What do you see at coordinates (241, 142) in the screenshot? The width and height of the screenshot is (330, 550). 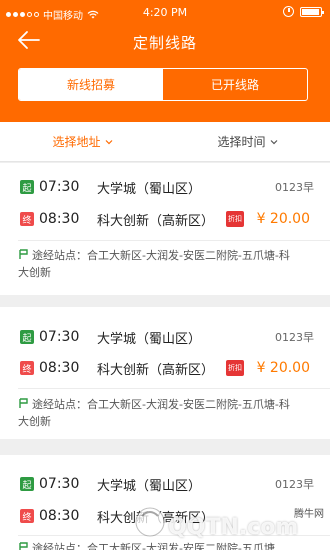 I see `time-filter-label: 选择时间` at bounding box center [241, 142].